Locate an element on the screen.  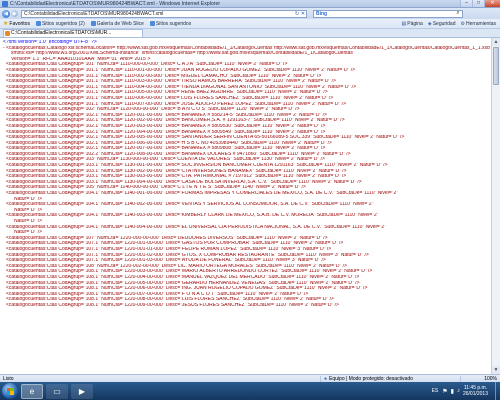
favorites-star-icon: ★ is located at coordinates (5, 23).